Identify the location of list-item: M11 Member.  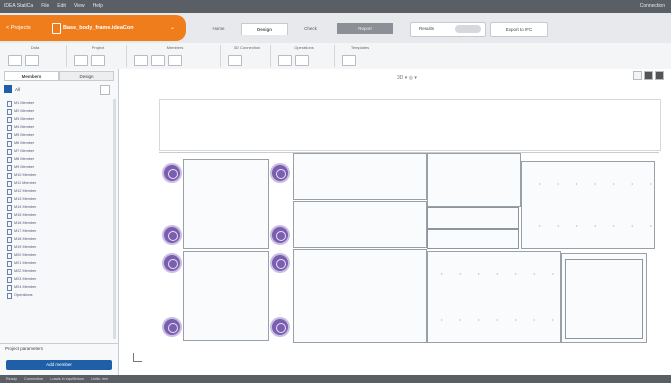
(57, 183).